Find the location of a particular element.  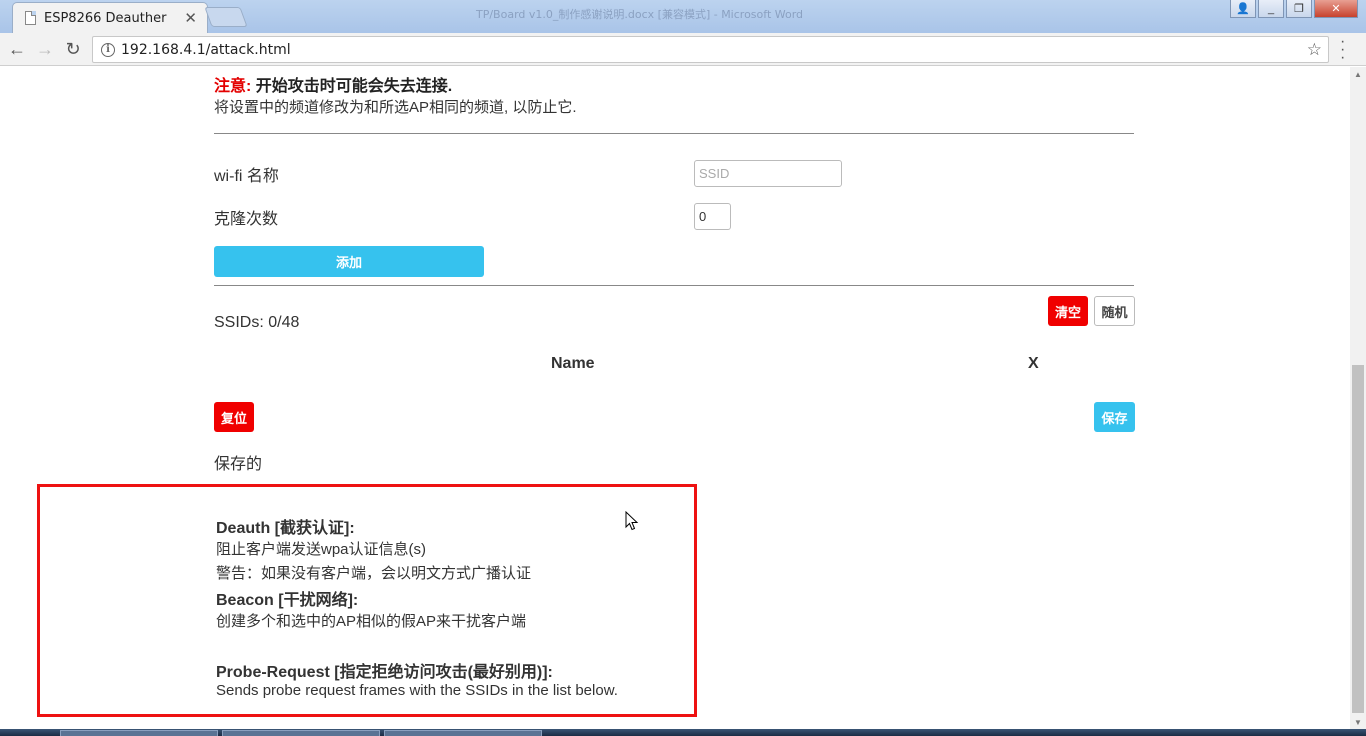

notice-heading: 注意: 开始攻击时可能会失去连接. is located at coordinates (333, 84).